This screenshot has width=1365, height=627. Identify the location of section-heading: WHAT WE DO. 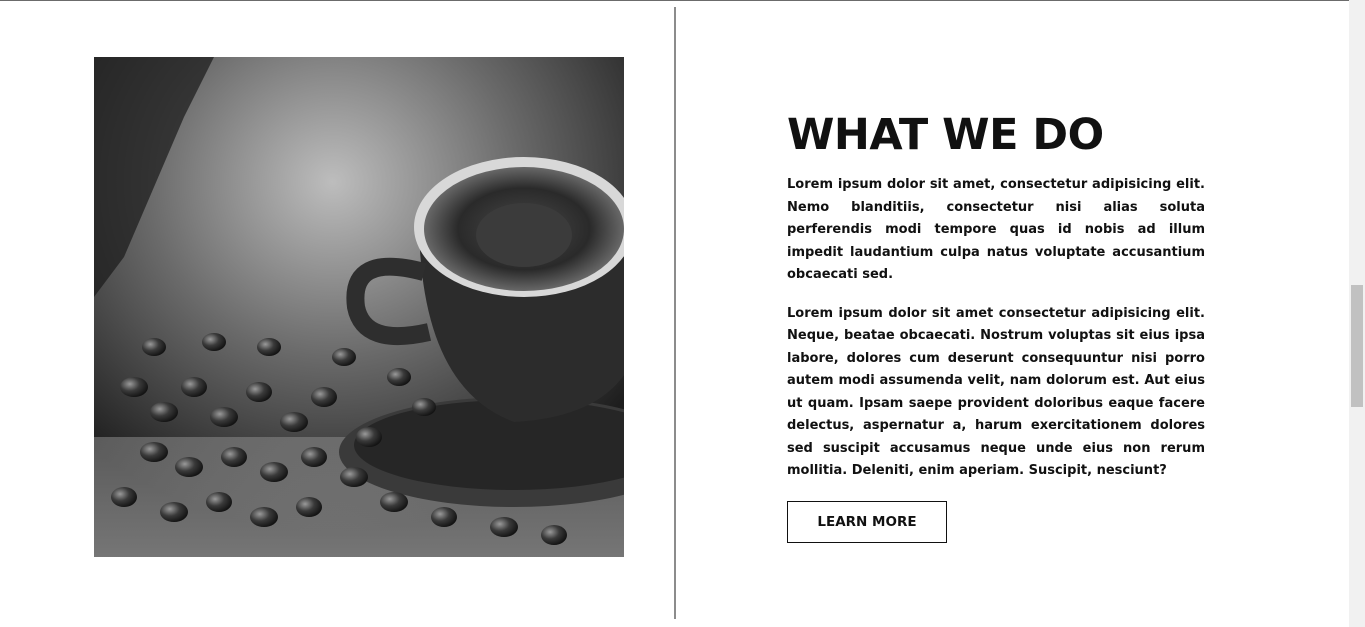
(945, 135).